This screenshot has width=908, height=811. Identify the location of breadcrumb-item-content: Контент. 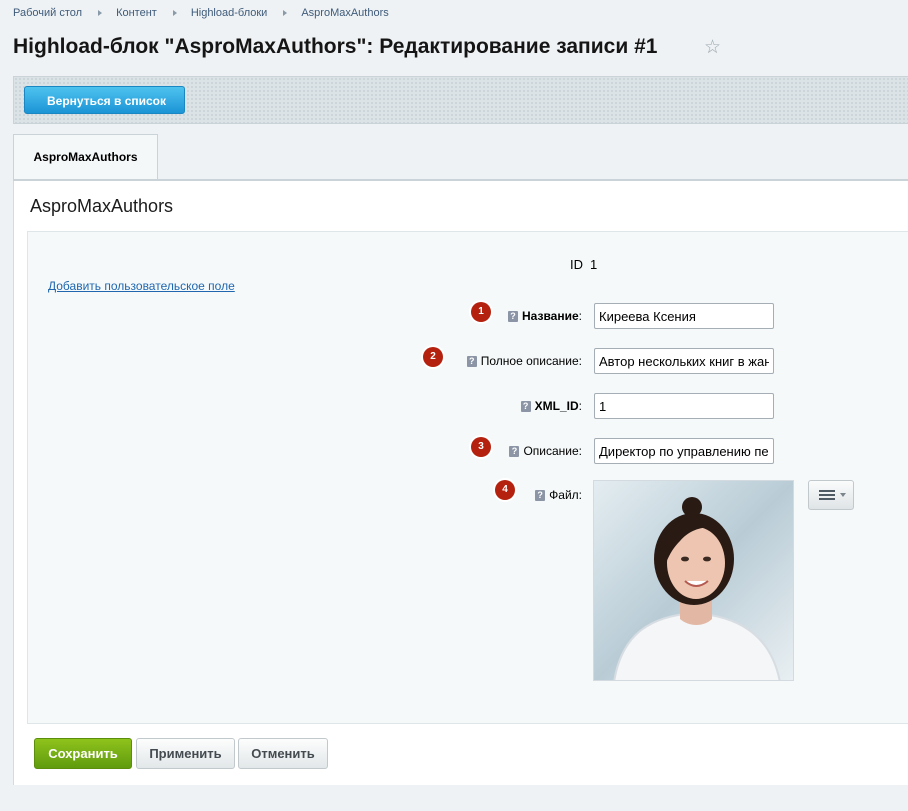
(136, 13).